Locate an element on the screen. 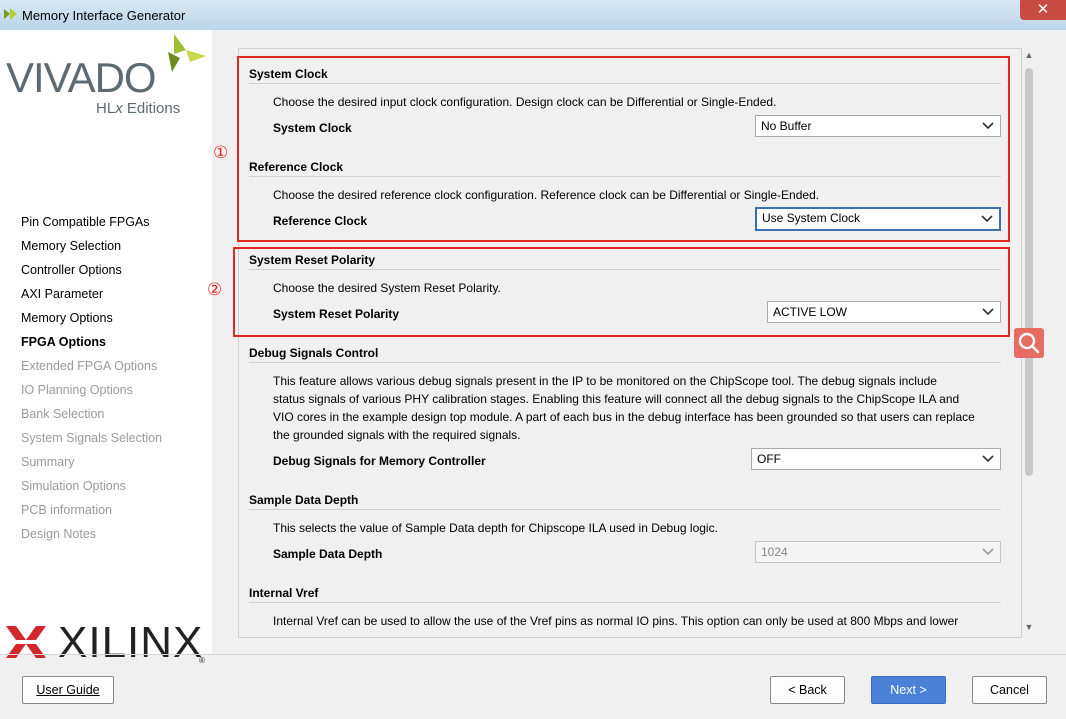 The image size is (1066, 719). nav-item-bank-selection: Bank Selection is located at coordinates (63, 414).